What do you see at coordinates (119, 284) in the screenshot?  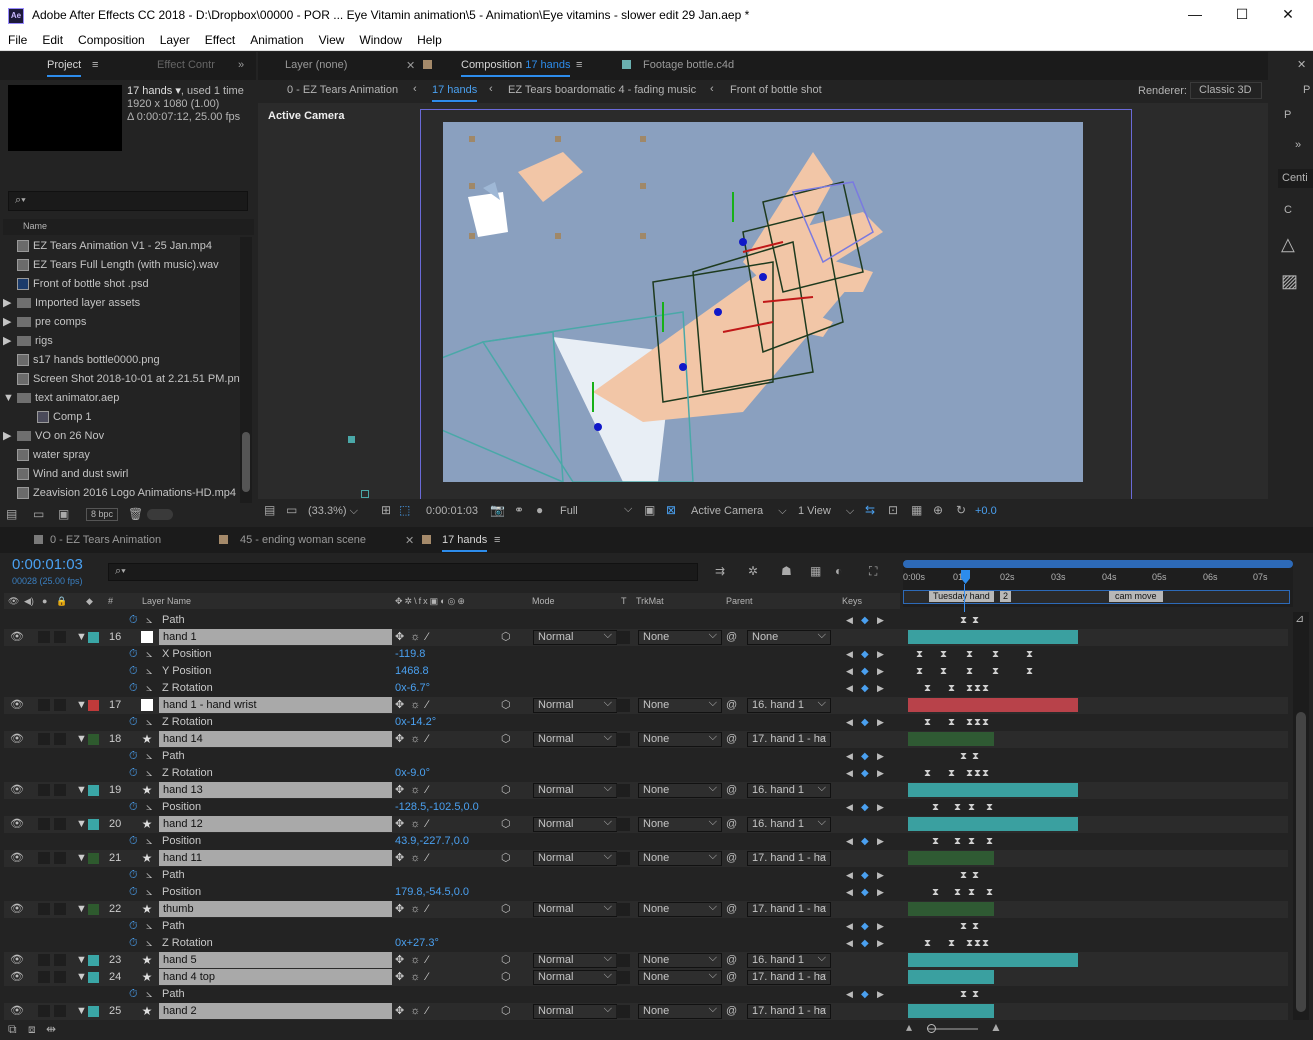 I see `list-item: Front of bottle shot .psd` at bounding box center [119, 284].